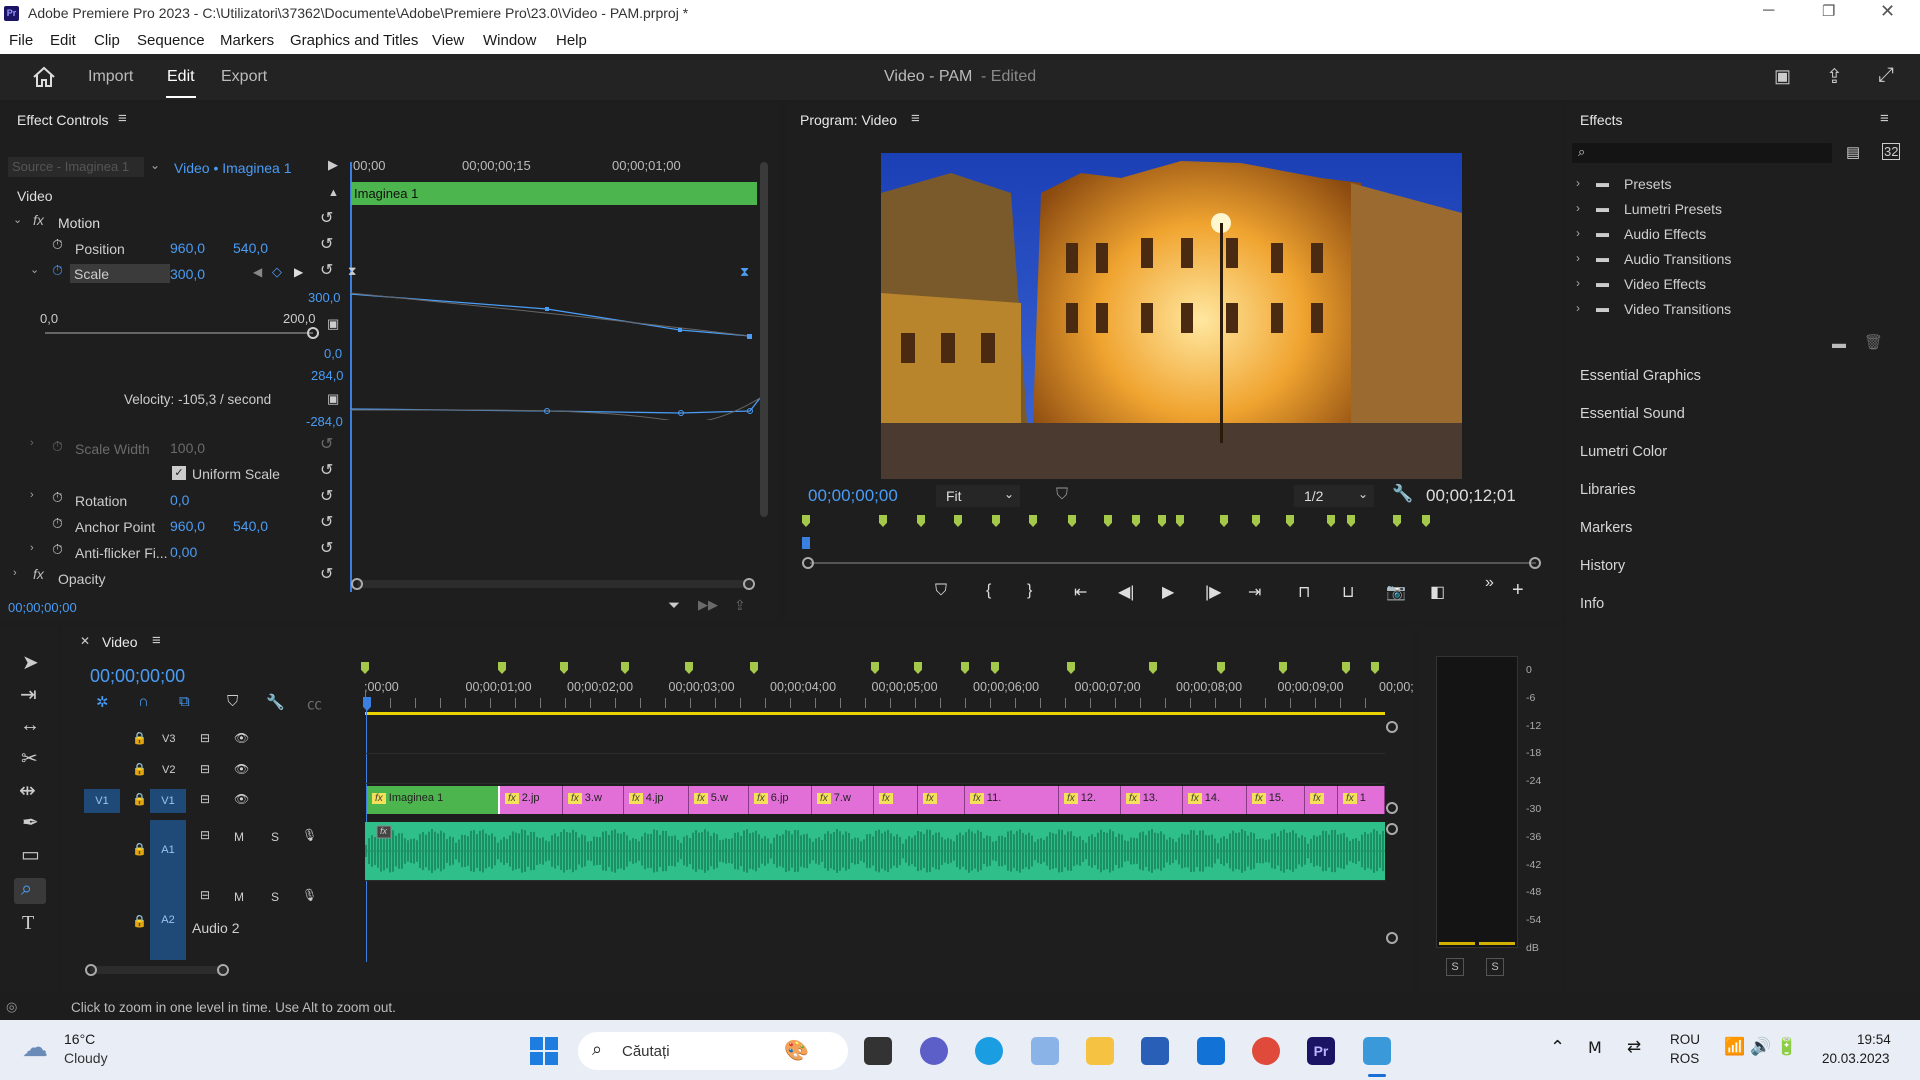 This screenshot has height=1080, width=1920. Describe the element at coordinates (1874, 1039) in the screenshot. I see `clock-time: 19:54` at that location.